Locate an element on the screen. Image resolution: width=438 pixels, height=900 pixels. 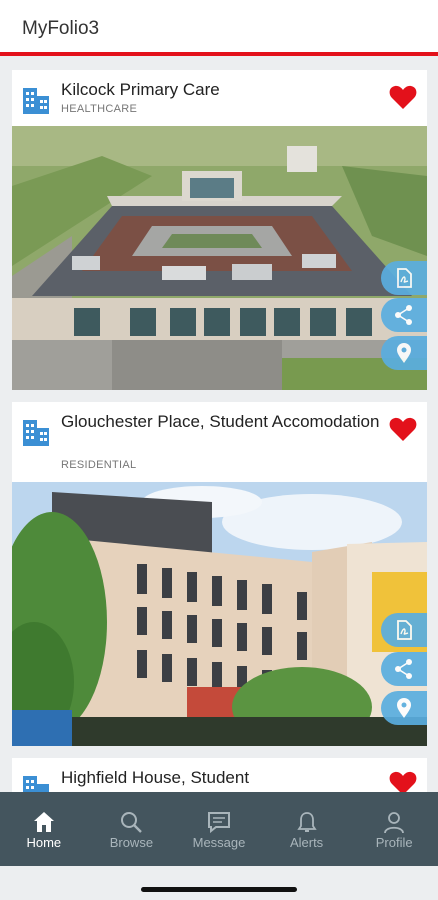
home-icon is located at coordinates (43, 822).